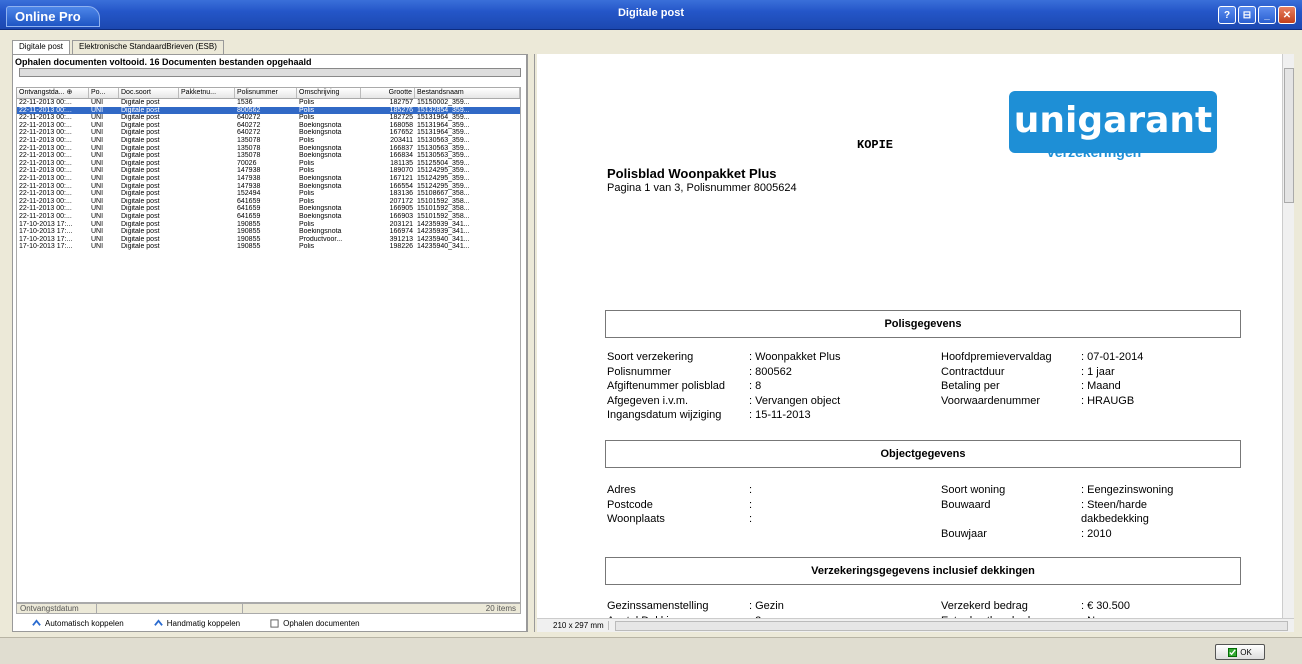 Image resolution: width=1302 pixels, height=664 pixels. I want to click on ok-button: OK, so click(1240, 652).